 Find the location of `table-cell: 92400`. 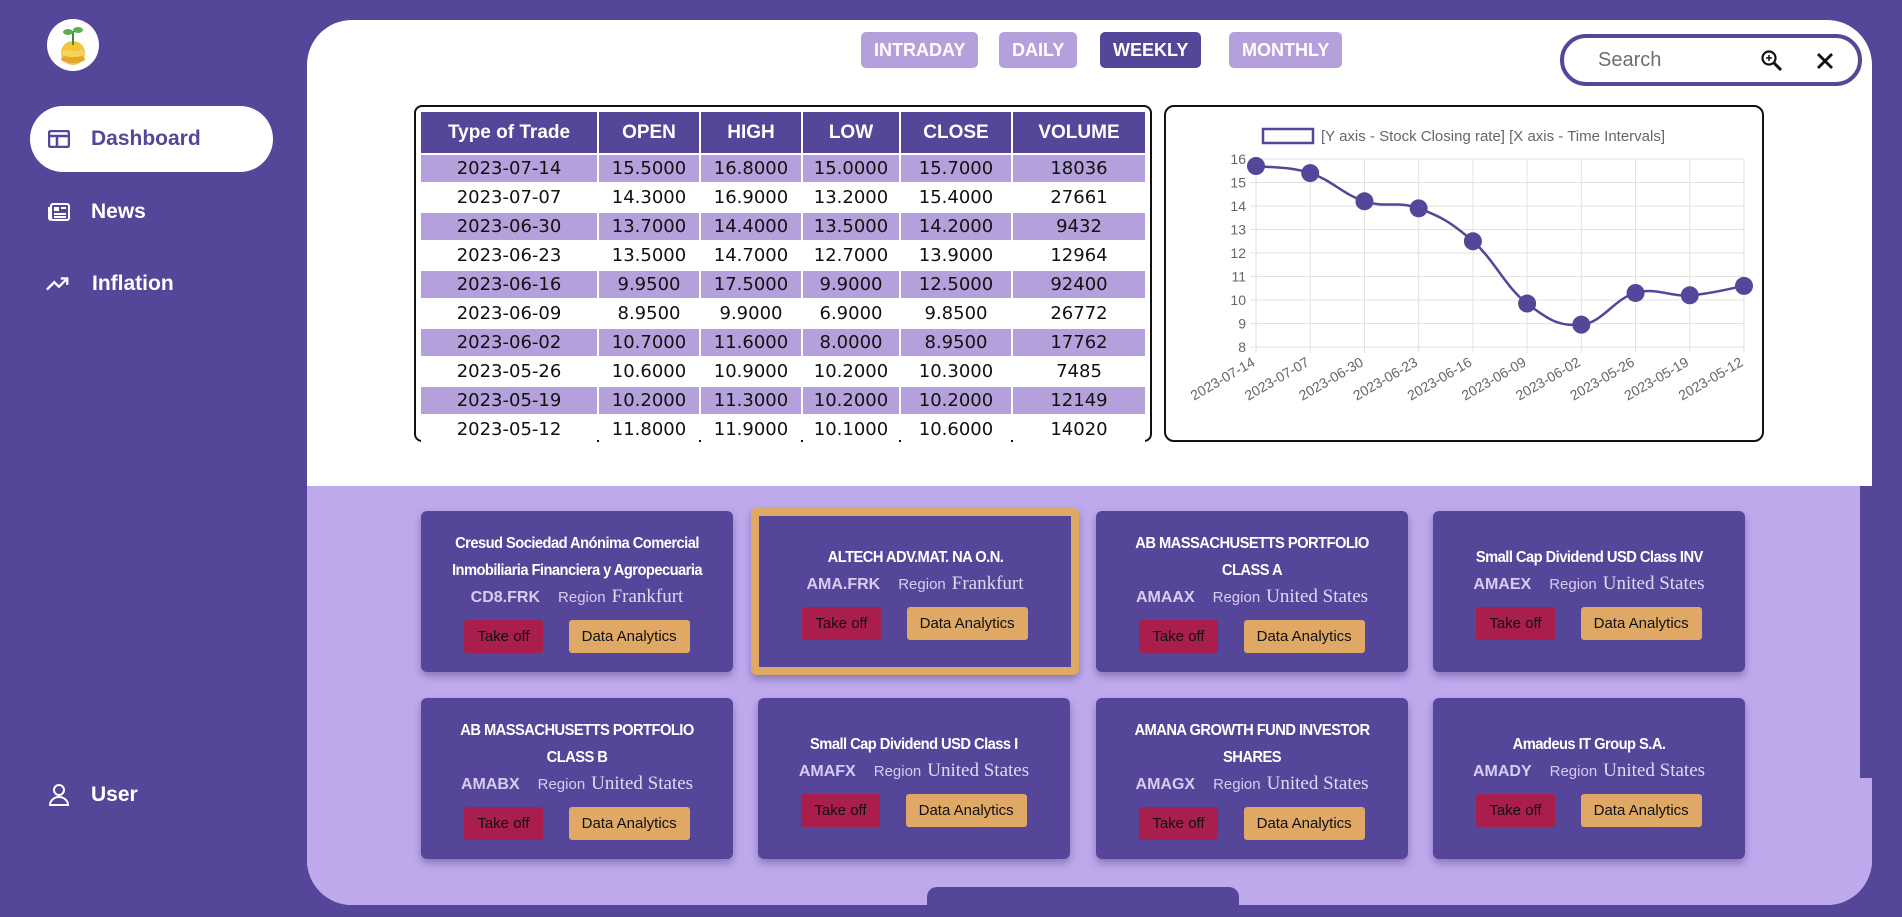

table-cell: 92400 is located at coordinates (1079, 284).